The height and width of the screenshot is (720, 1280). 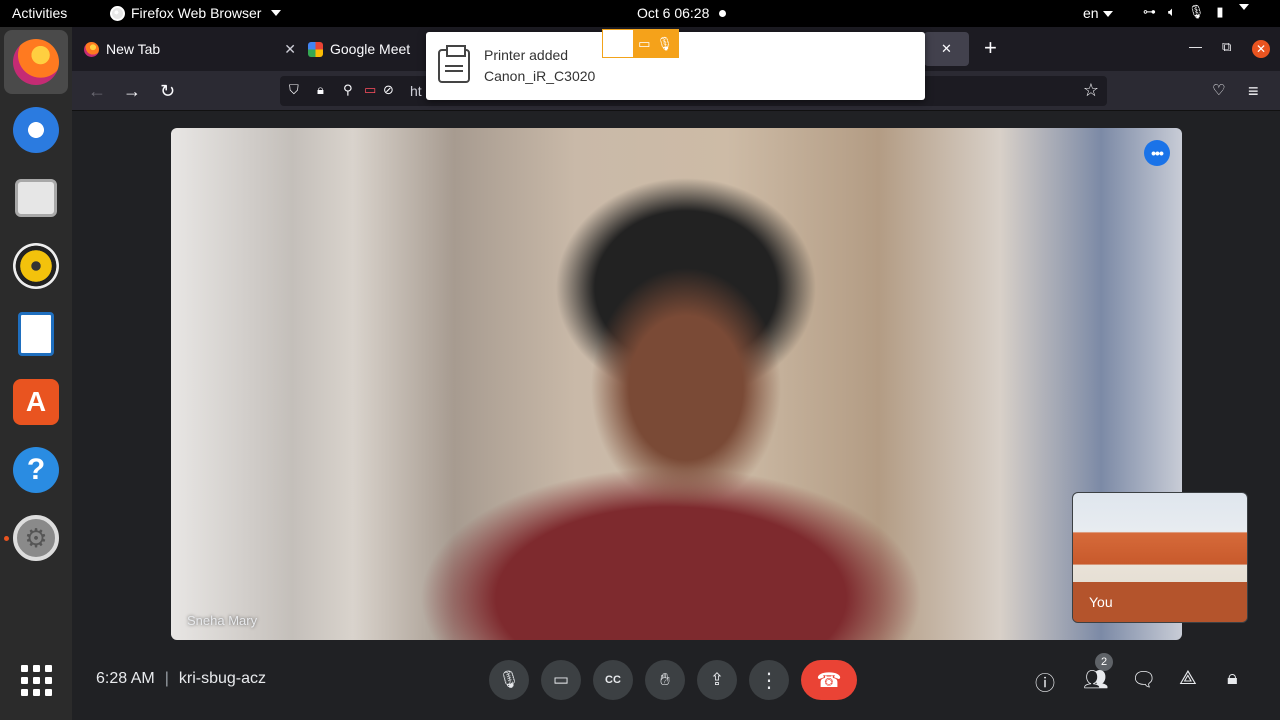 I want to click on minimize-button: —, so click(x=1195, y=46).